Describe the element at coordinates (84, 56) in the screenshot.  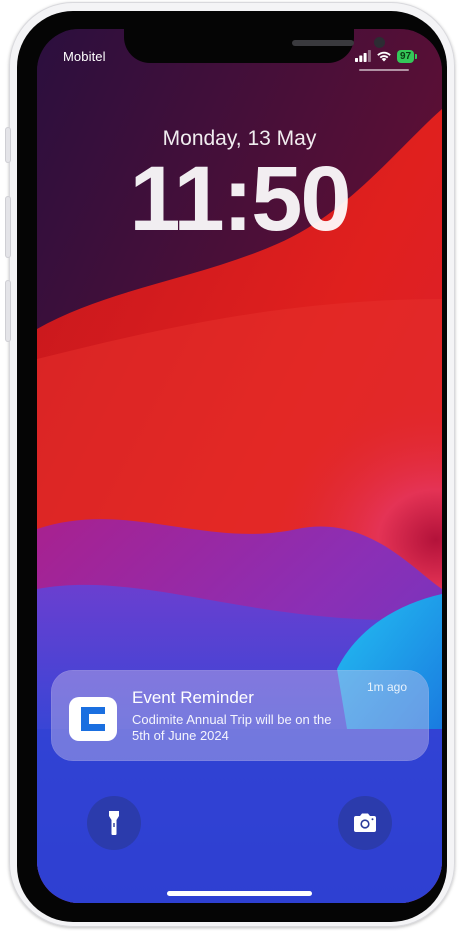
I see `carrier-label: Mobitel` at that location.